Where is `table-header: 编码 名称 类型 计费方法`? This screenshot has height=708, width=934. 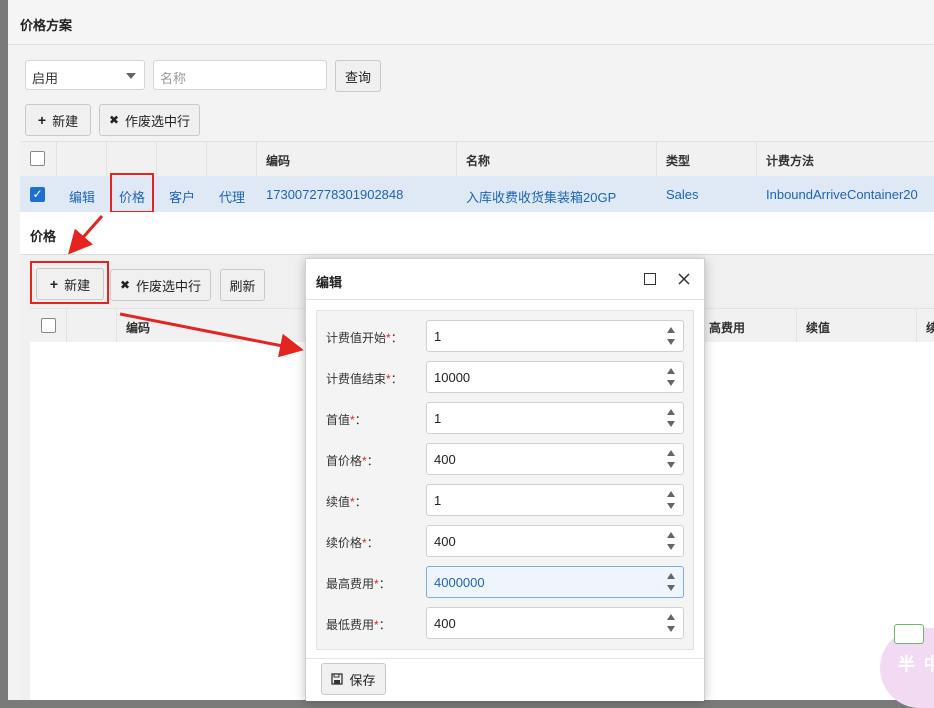
table-header: 编码 名称 类型 计费方法 is located at coordinates (477, 159).